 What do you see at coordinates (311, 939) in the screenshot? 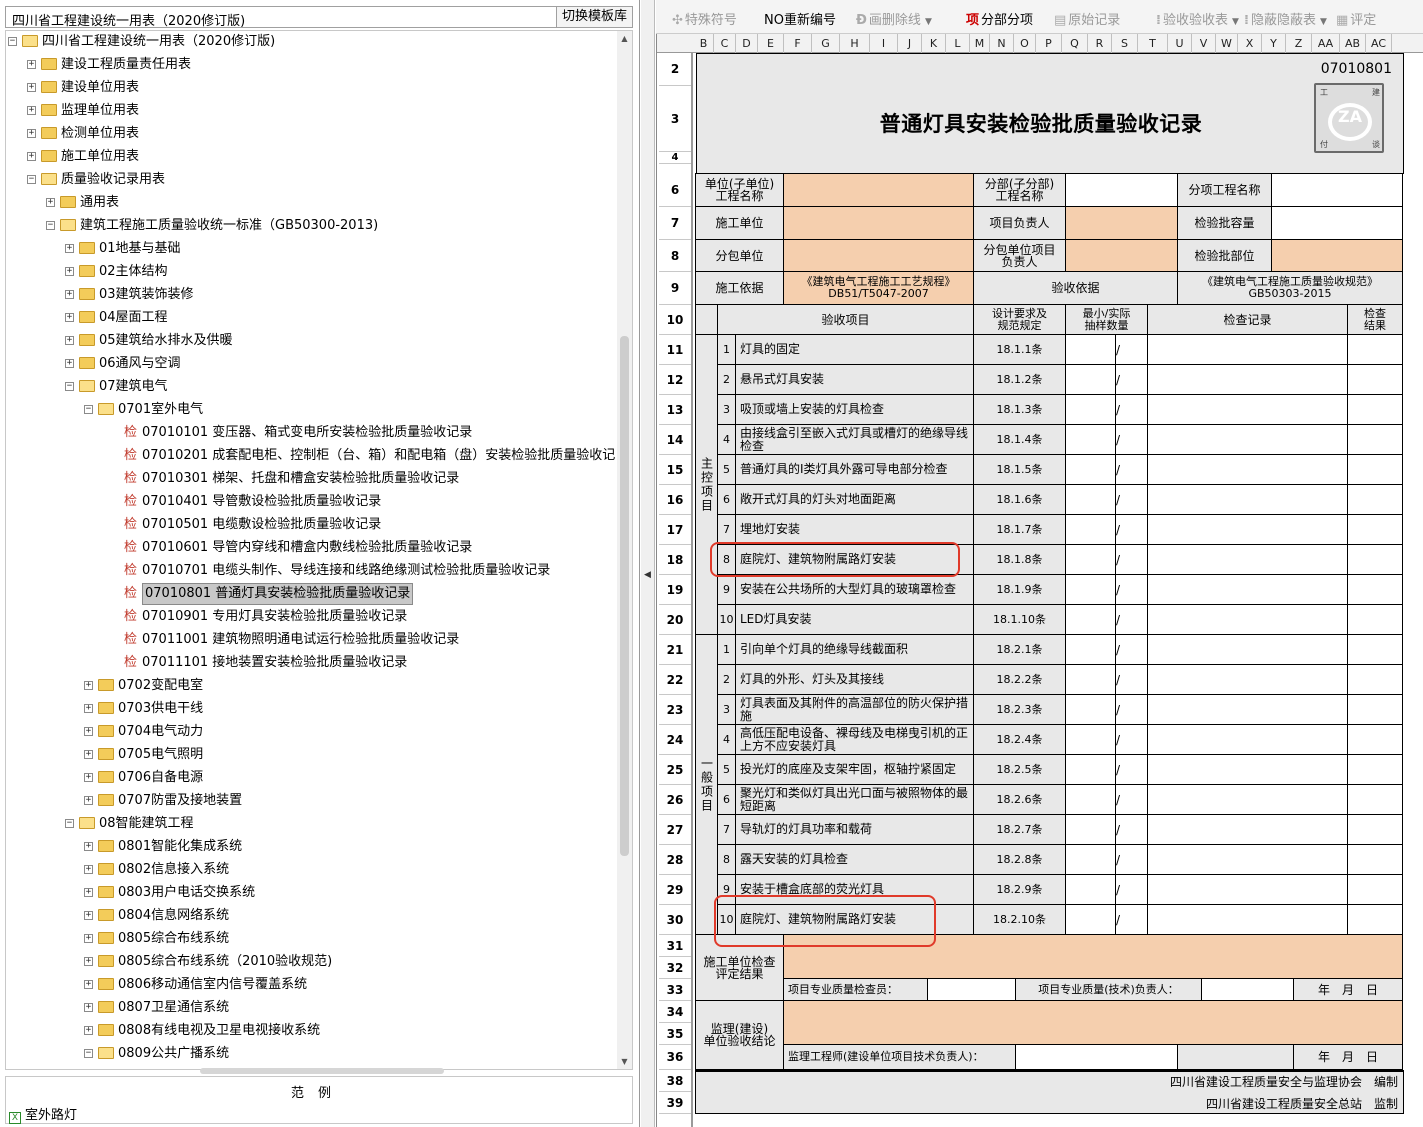
I see `tree-item-folder: +0805综合布线系统` at bounding box center [311, 939].